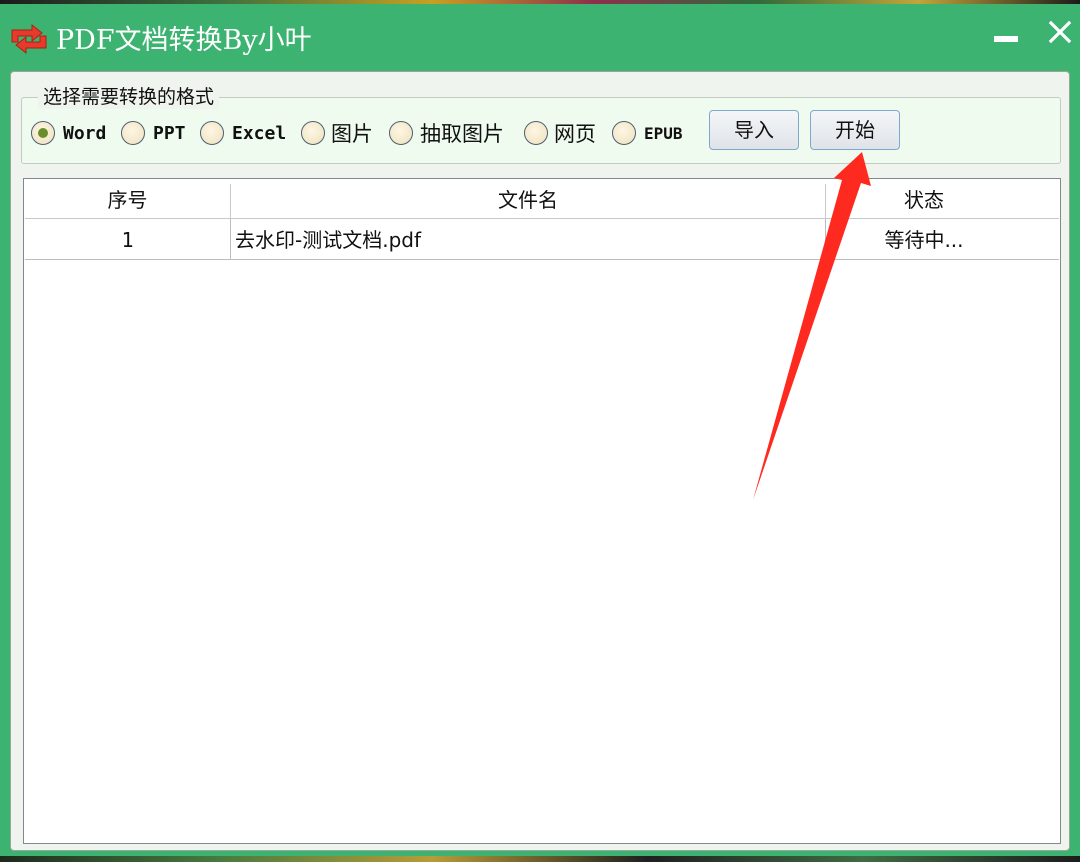  I want to click on format-option-ppt: PPT, so click(156, 135).